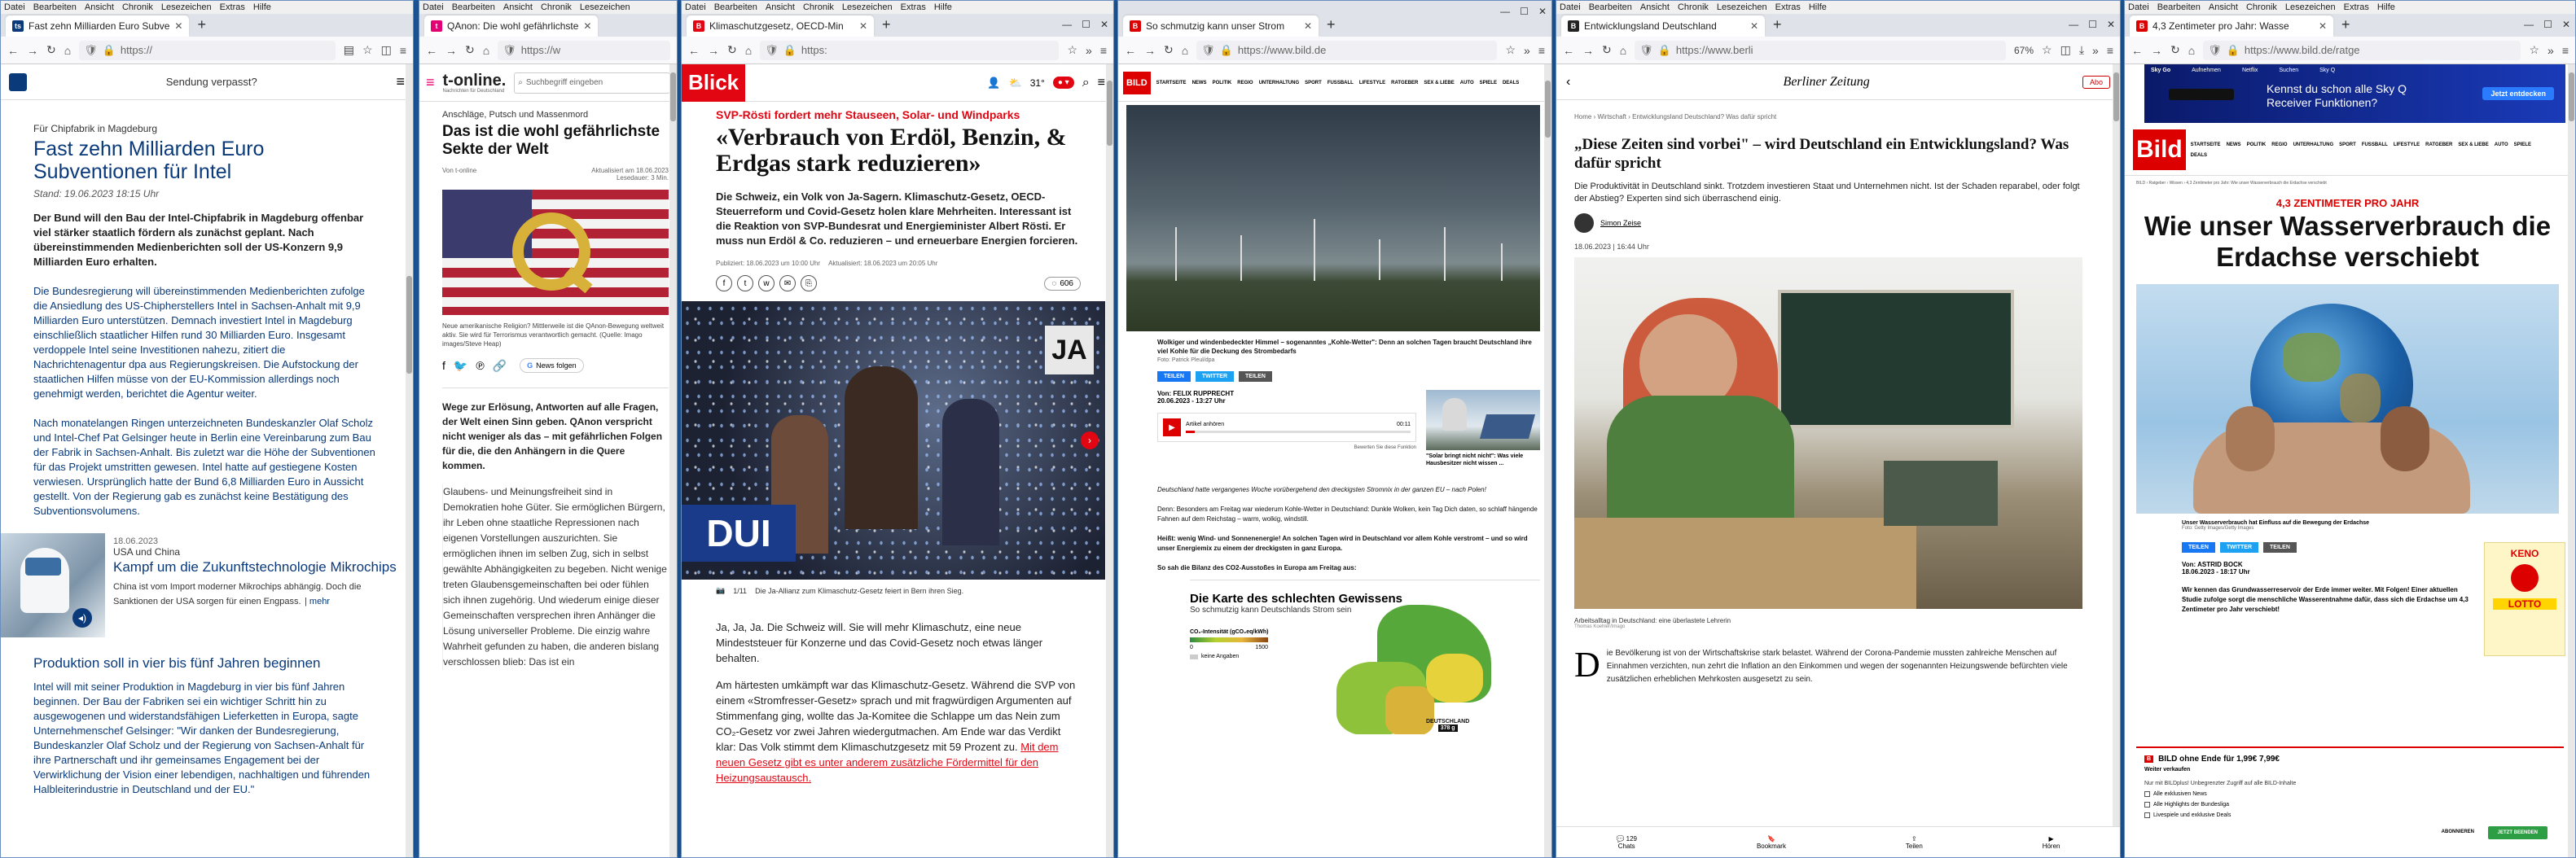 This screenshot has height=858, width=2576. Describe the element at coordinates (1663, 26) in the screenshot. I see `browser-tab: B Entwicklungsland Deutschland ✕` at that location.